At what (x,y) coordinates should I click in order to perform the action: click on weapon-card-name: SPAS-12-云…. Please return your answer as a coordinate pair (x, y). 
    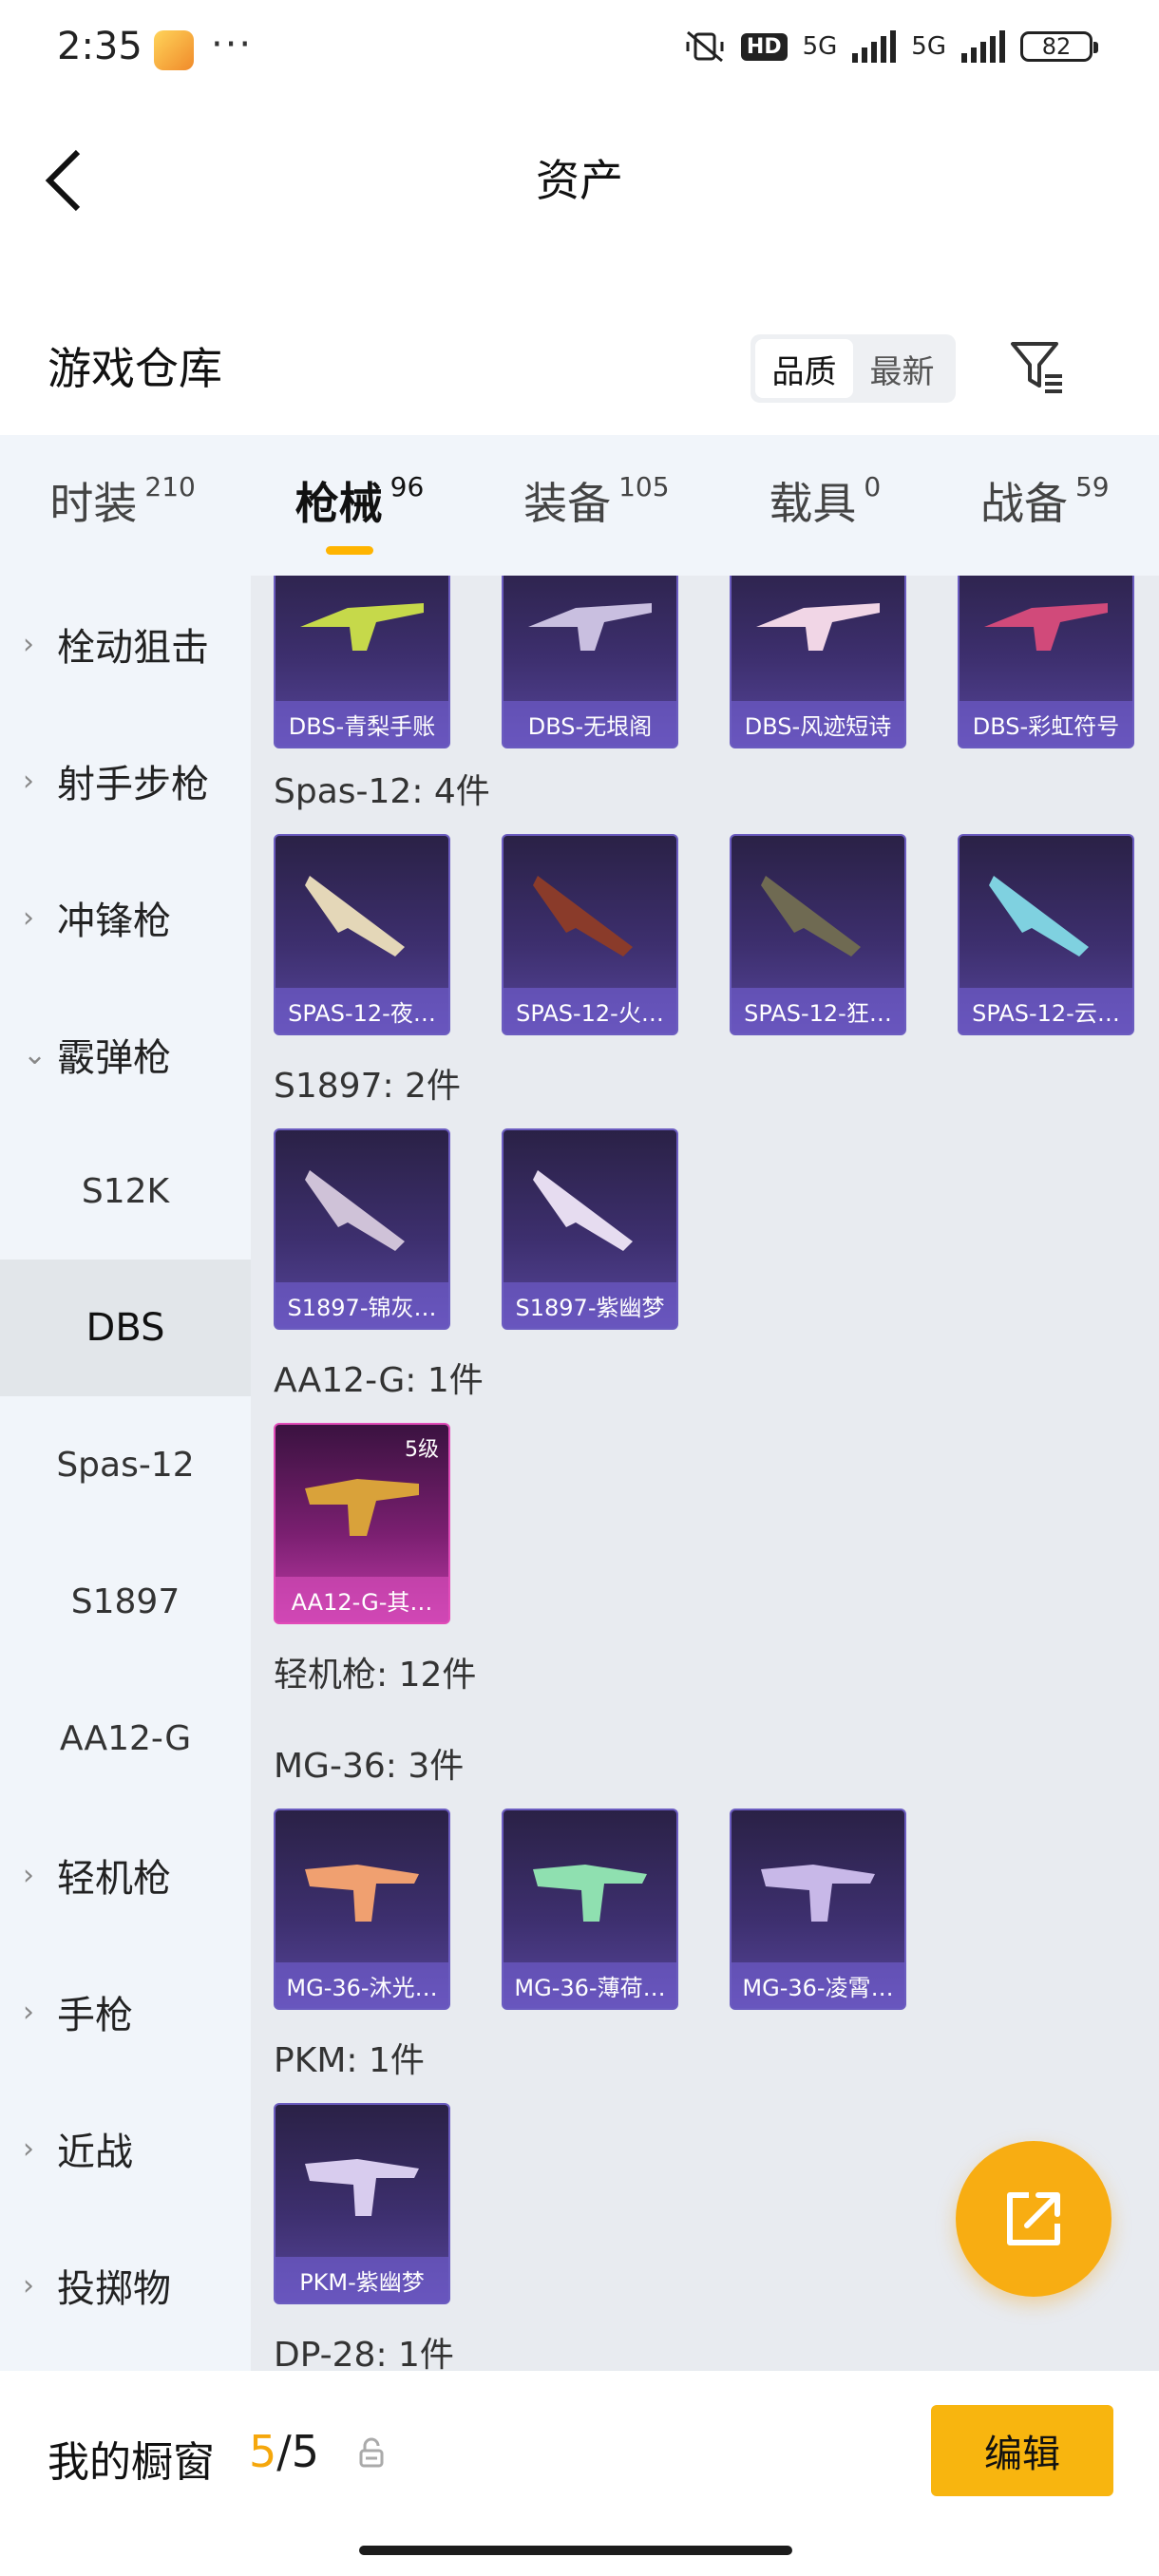
    Looking at the image, I should click on (1046, 1010).